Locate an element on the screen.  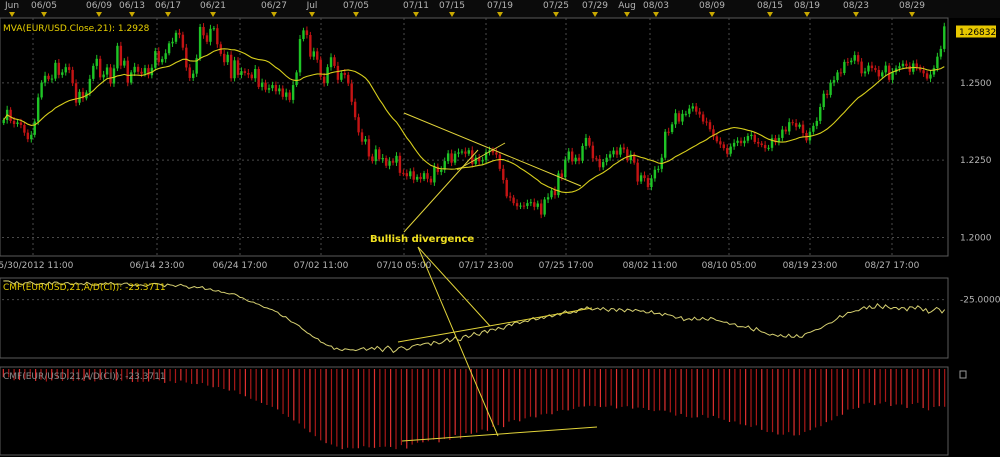
bottom-date-label: 06/14 23:00 is located at coordinates (157, 266).